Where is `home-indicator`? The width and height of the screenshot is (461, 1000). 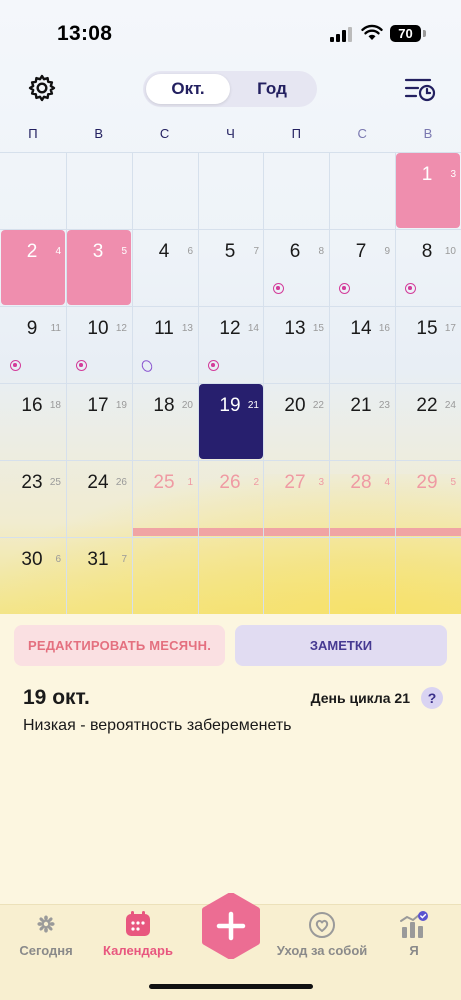
home-indicator is located at coordinates (231, 986).